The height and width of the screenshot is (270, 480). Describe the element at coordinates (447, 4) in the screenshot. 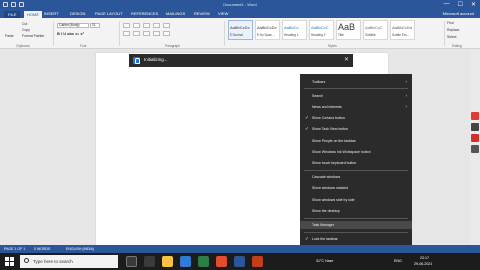

I see `minimize-button: —` at that location.